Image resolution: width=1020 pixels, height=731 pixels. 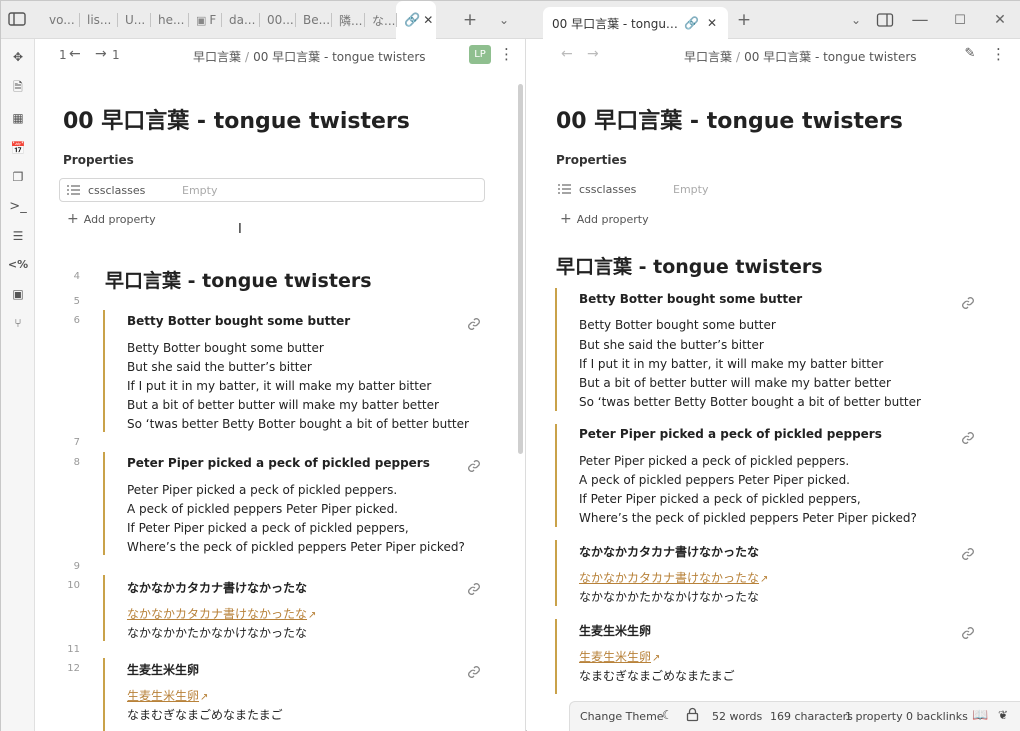 What do you see at coordinates (116, 55) in the screenshot?
I see `forward-count: 1` at bounding box center [116, 55].